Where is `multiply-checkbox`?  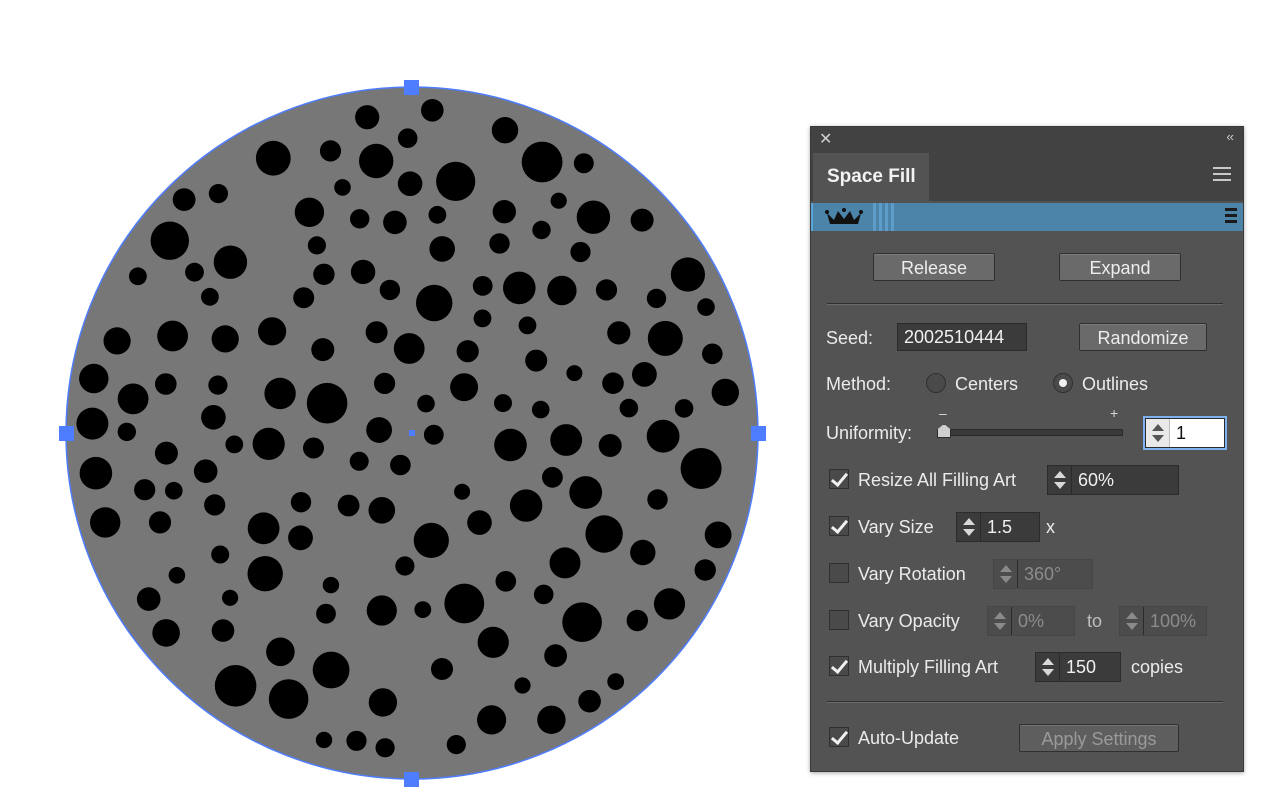
multiply-checkbox is located at coordinates (839, 665).